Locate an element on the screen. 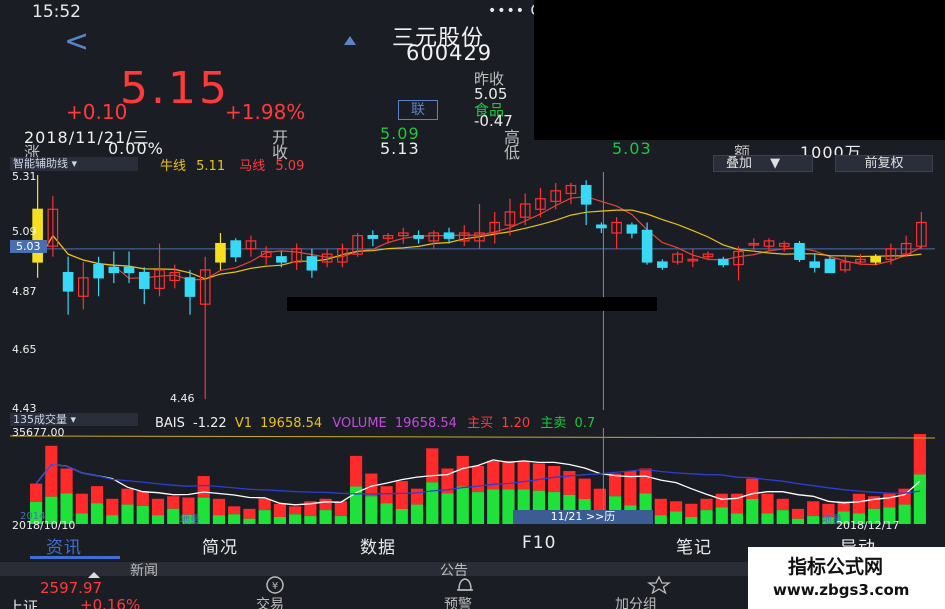 The width and height of the screenshot is (945, 609). y-label-531: 5.31 is located at coordinates (24, 176).